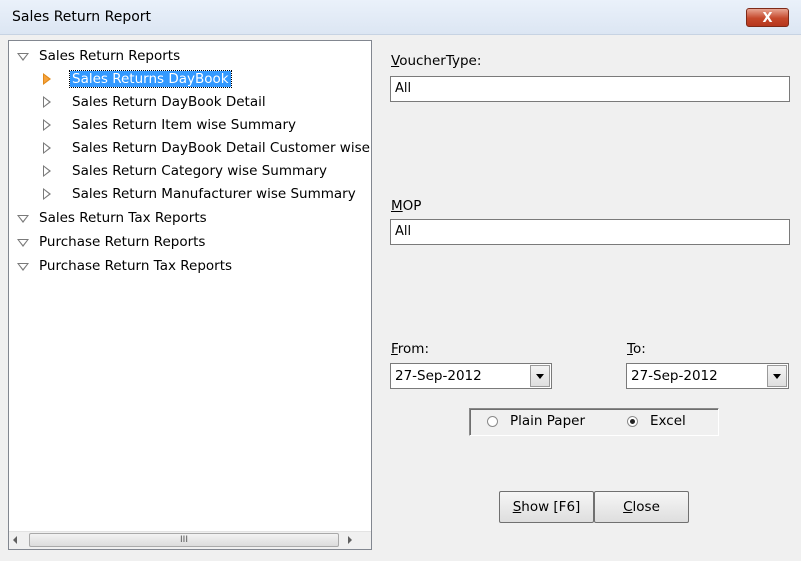  Describe the element at coordinates (641, 507) in the screenshot. I see `close-button: Close` at that location.